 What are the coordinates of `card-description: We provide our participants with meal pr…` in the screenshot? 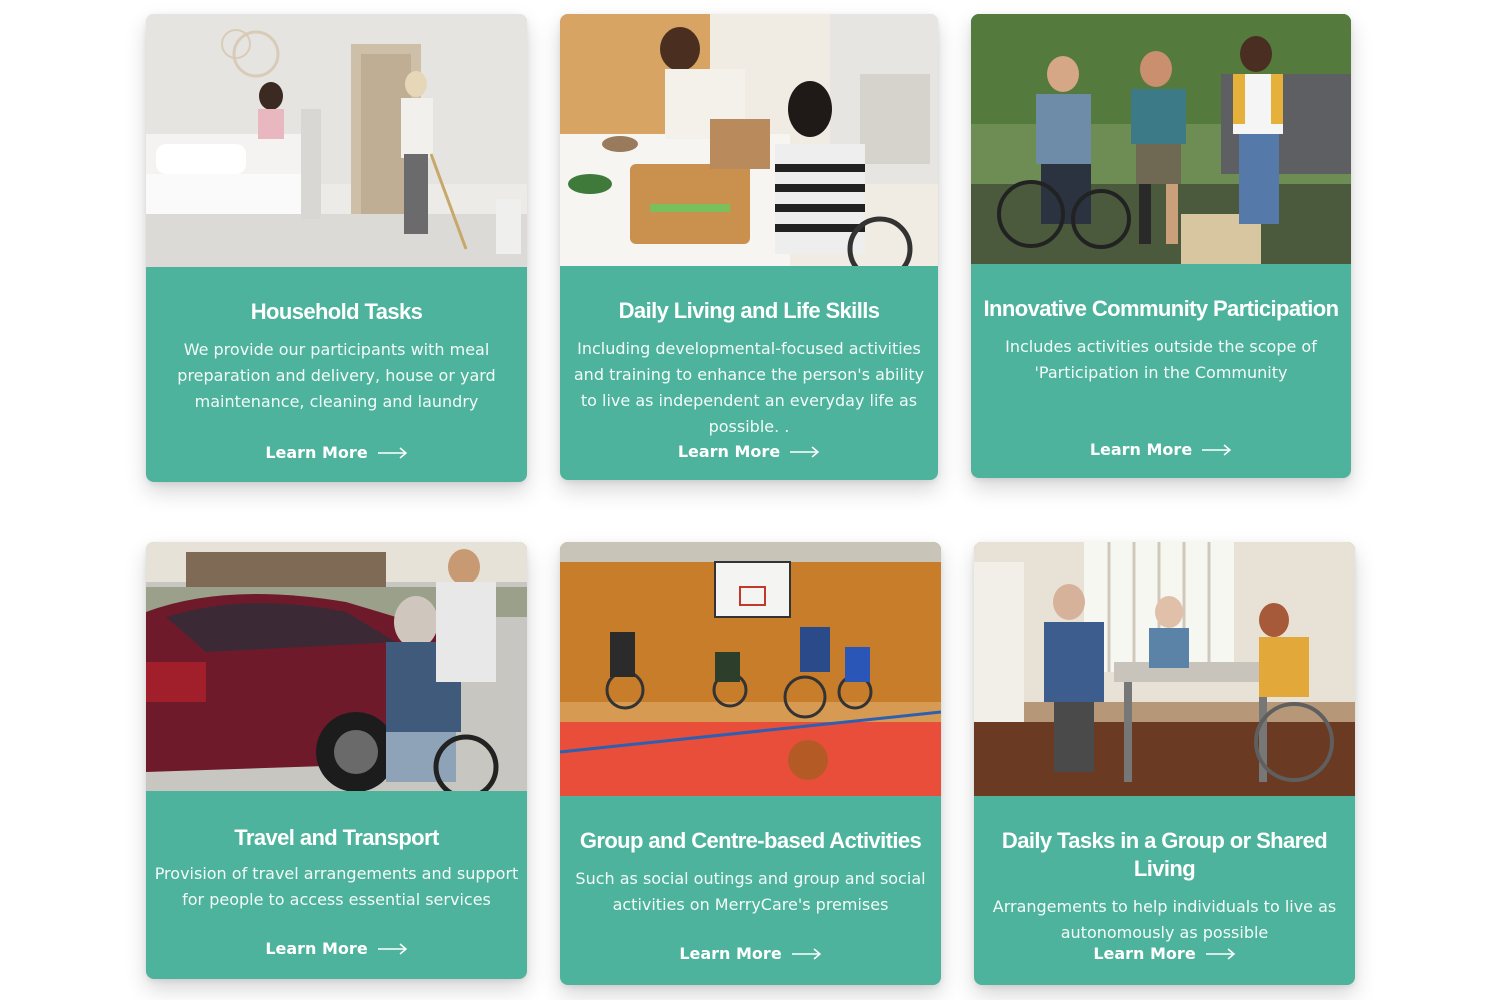 It's located at (336, 375).